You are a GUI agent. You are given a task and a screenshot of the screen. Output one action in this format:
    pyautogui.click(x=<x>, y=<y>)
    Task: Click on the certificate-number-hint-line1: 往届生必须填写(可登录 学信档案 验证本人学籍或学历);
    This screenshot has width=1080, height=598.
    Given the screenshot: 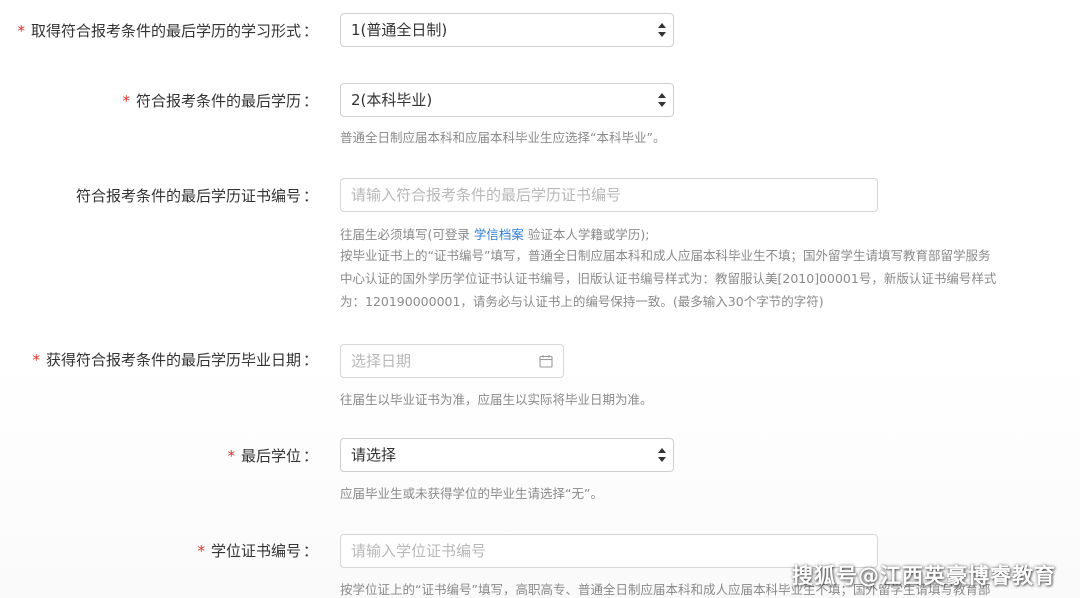 What is the action you would take?
    pyautogui.click(x=495, y=234)
    